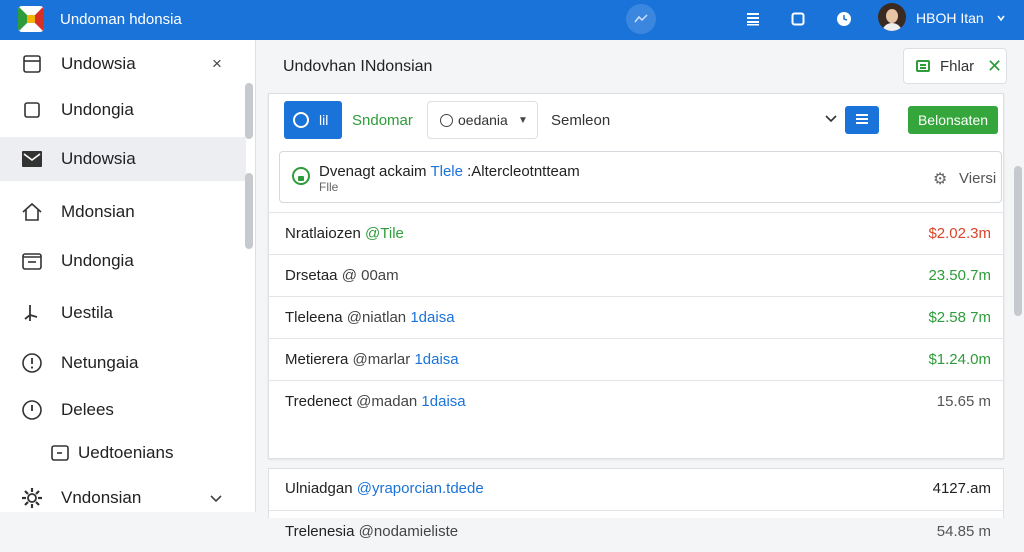 This screenshot has width=1024, height=552. Describe the element at coordinates (446, 171) in the screenshot. I see `notice-tag: Tlele` at that location.